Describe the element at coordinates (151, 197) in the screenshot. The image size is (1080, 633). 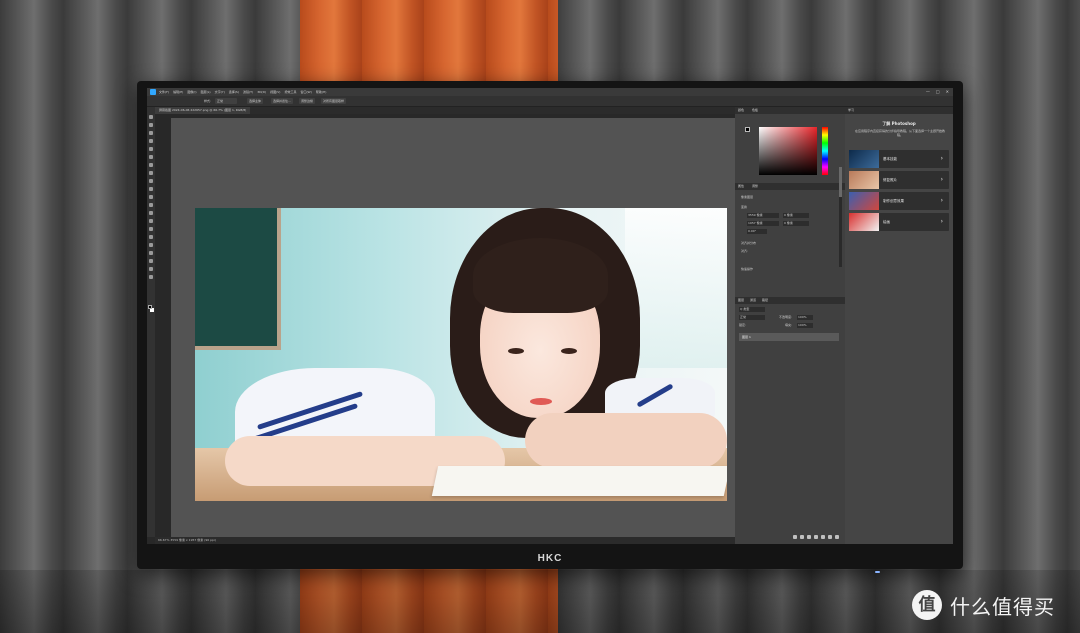
I see `eraser-tool-icon` at that location.